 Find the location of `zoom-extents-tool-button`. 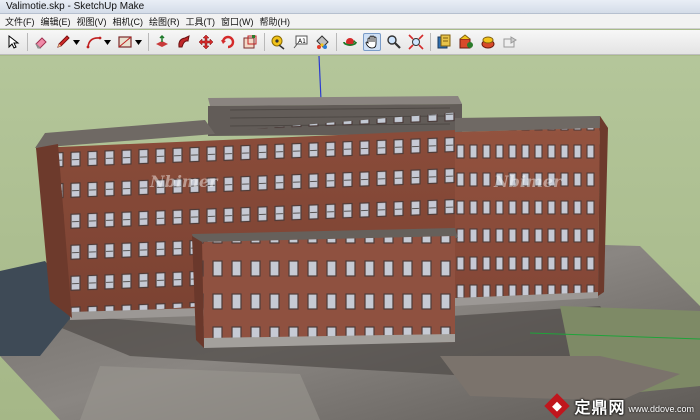

zoom-extents-tool-button is located at coordinates (416, 42).